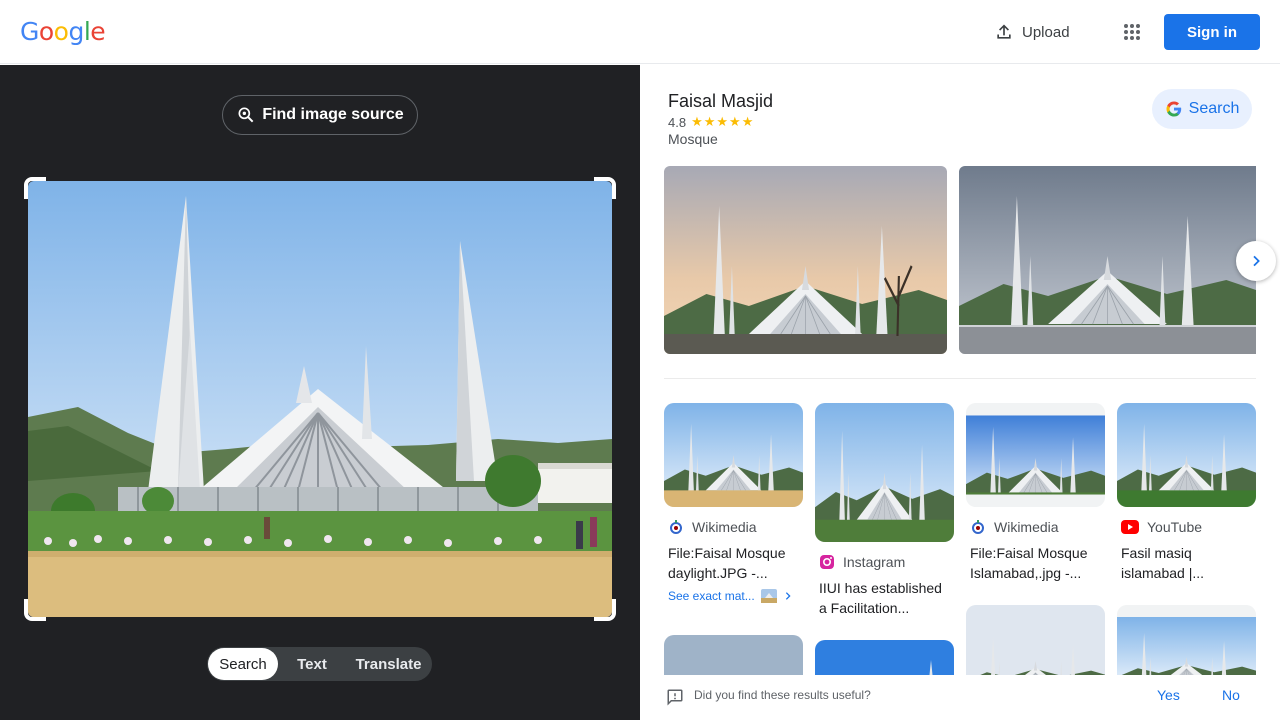  I want to click on mode-switcher: Search Text Translate, so click(319, 664).